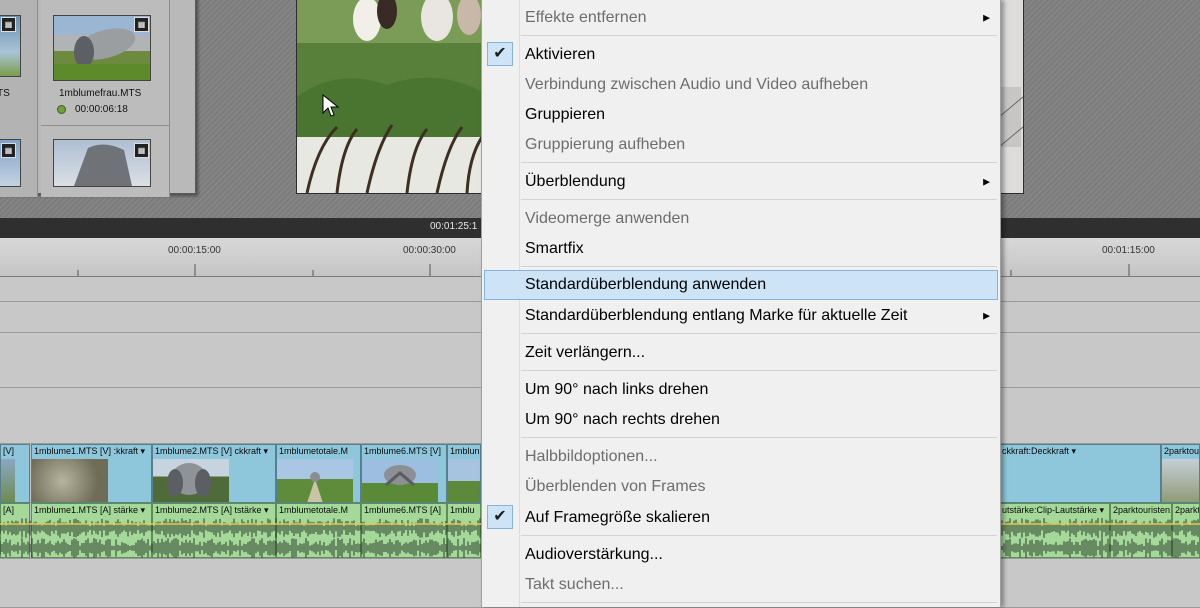 This screenshot has height=608, width=1200. I want to click on menu-item-gruppieren: Gruppieren, so click(741, 115).